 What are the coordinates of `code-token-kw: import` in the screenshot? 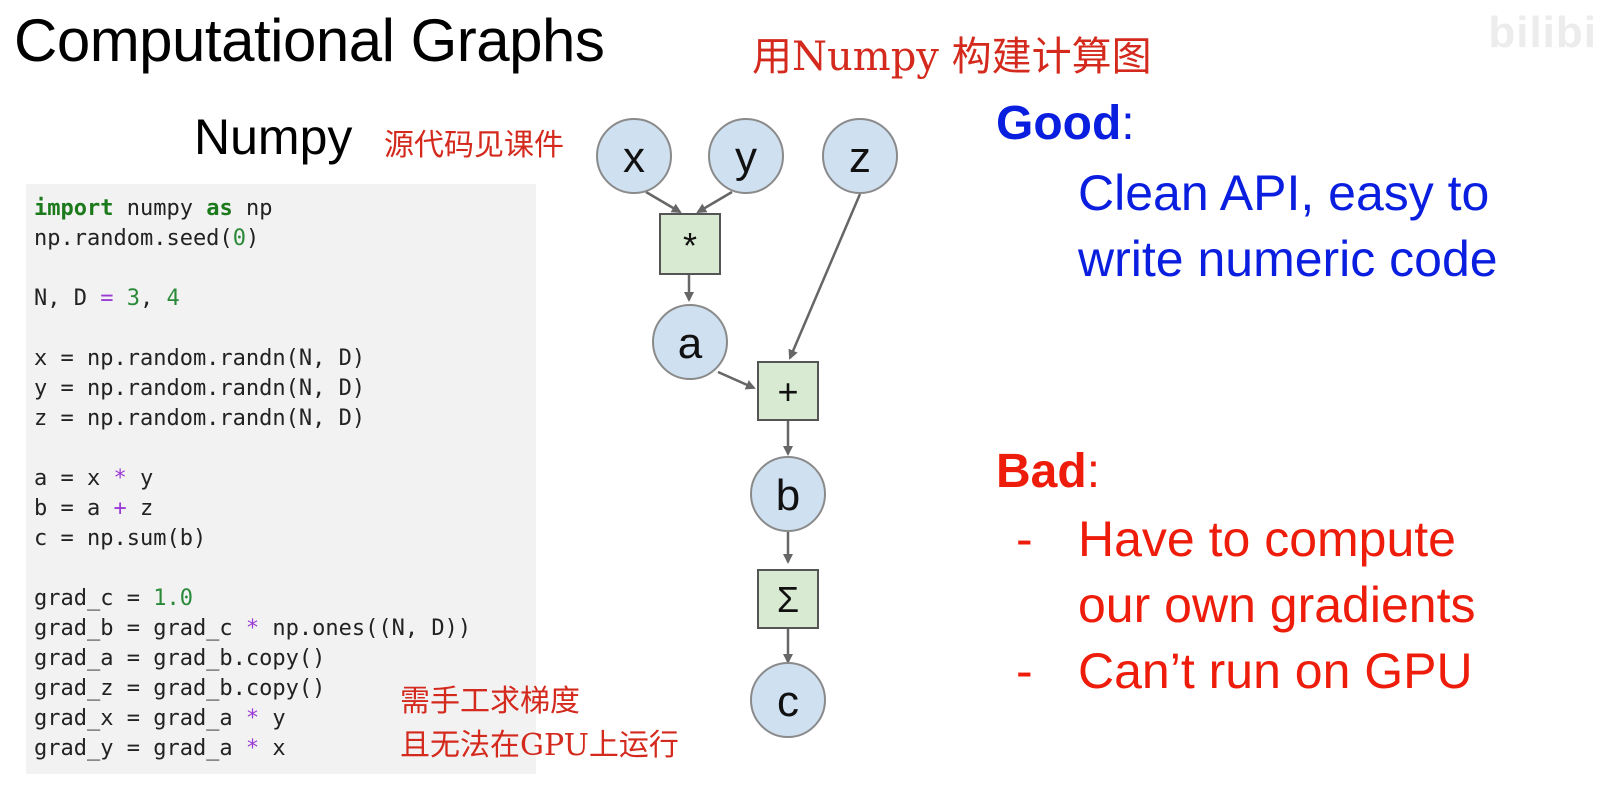 It's located at (74, 208).